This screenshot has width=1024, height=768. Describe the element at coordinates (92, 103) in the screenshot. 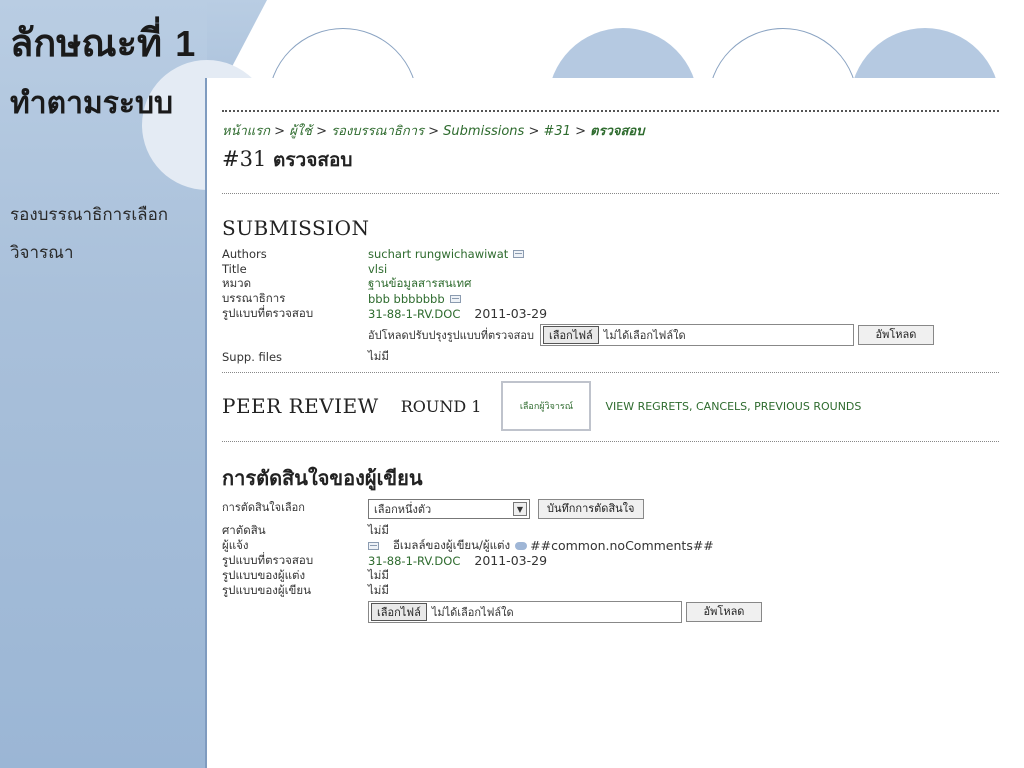

I see `slide-subtitle: ทำตามระบบ` at that location.